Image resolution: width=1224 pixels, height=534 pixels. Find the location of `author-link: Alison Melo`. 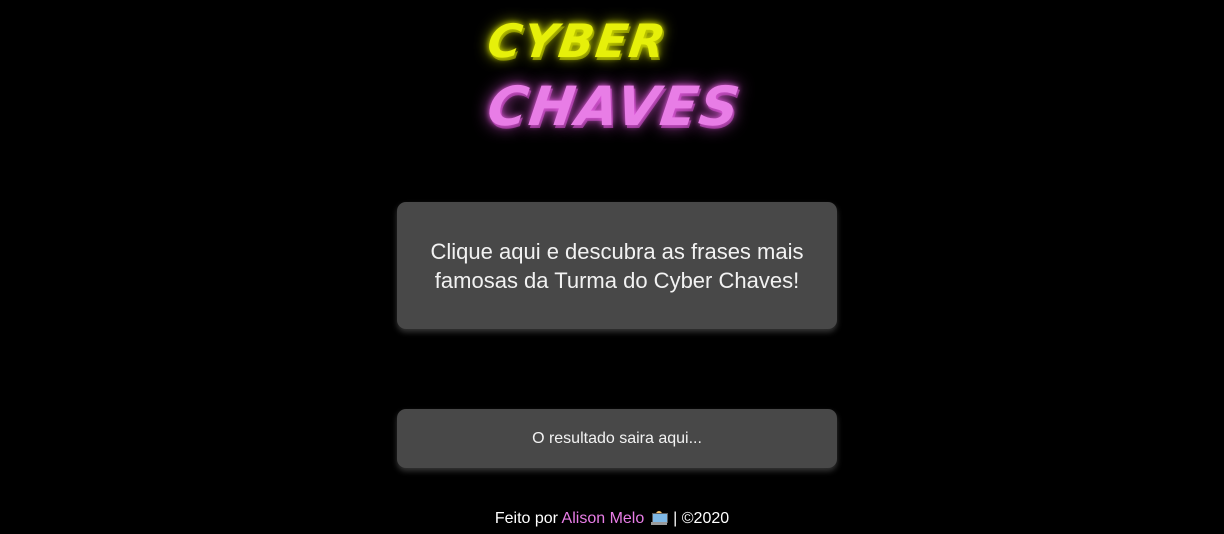

author-link: Alison Melo is located at coordinates (603, 518).